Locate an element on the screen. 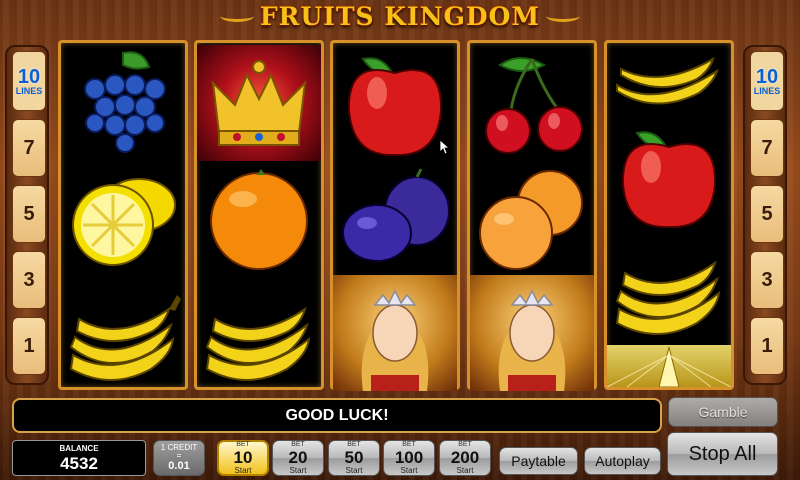  paylines-right: 10 LINES 7 5 3 1 is located at coordinates (765, 215).